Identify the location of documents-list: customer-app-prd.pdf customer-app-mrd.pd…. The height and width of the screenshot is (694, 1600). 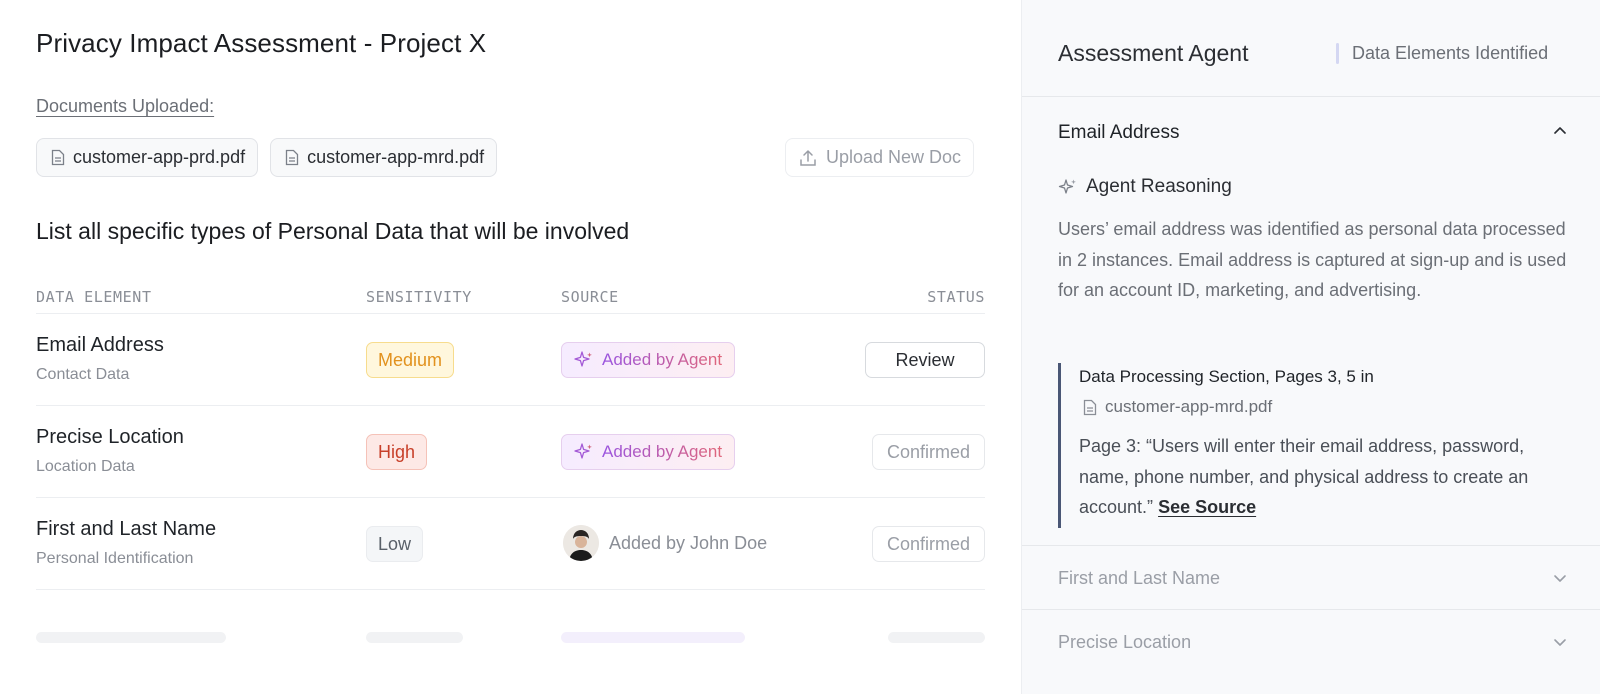
(267, 157).